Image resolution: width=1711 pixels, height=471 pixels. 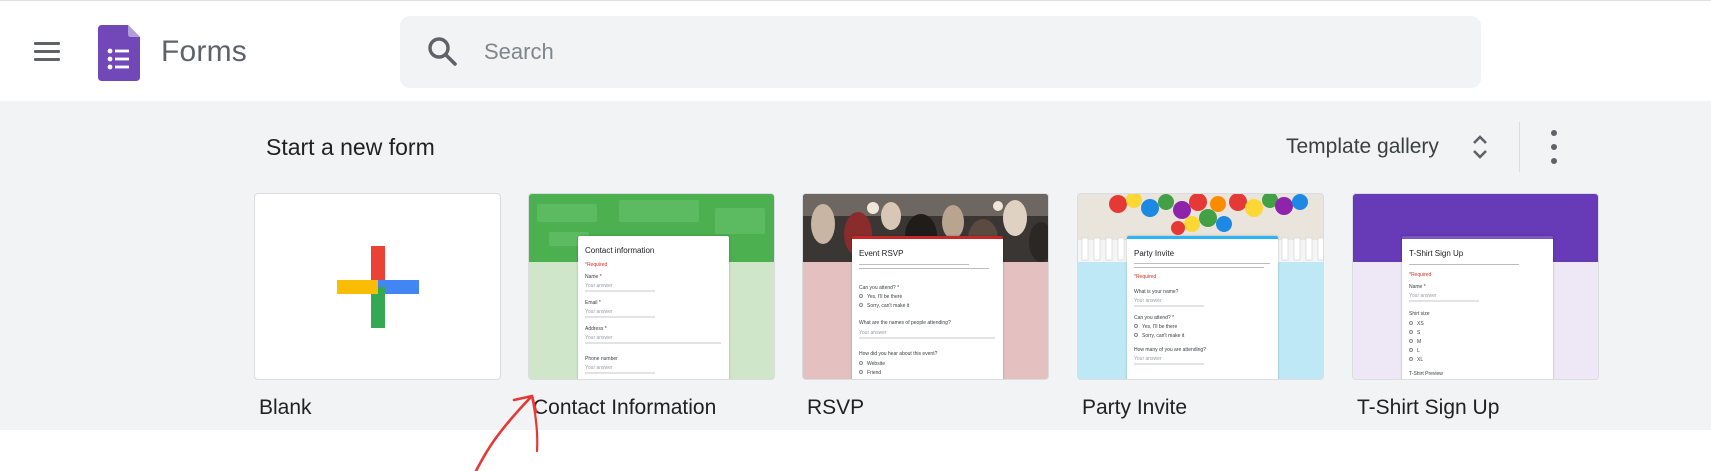 I want to click on preview-field-label: T-Shirt Preview, so click(x=1426, y=374).